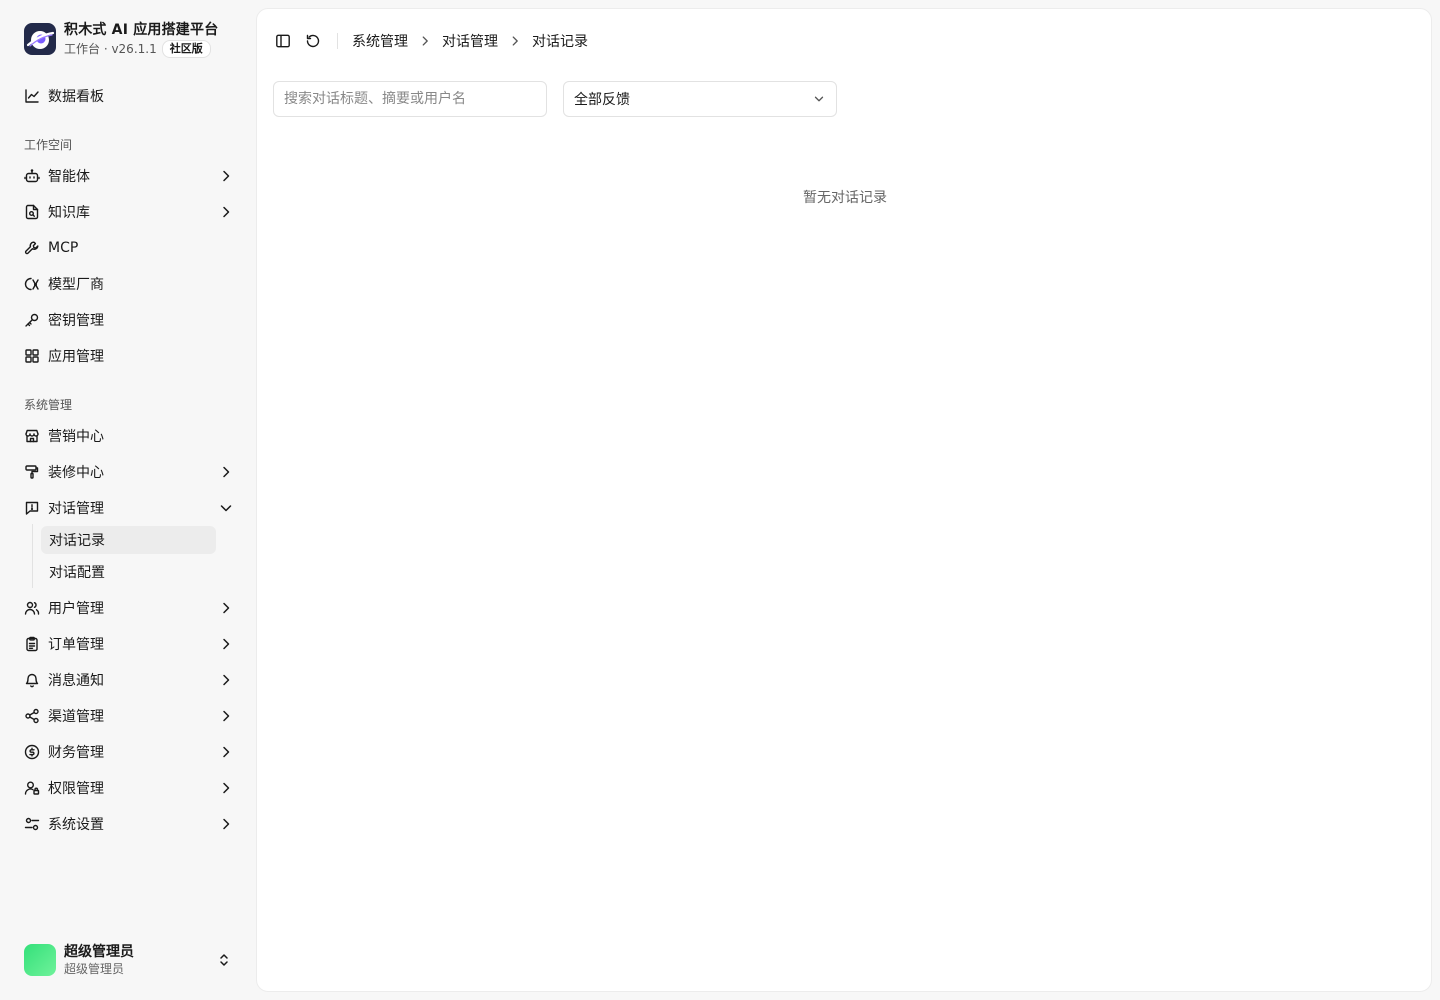  Describe the element at coordinates (32, 680) in the screenshot. I see `bell-icon` at that location.